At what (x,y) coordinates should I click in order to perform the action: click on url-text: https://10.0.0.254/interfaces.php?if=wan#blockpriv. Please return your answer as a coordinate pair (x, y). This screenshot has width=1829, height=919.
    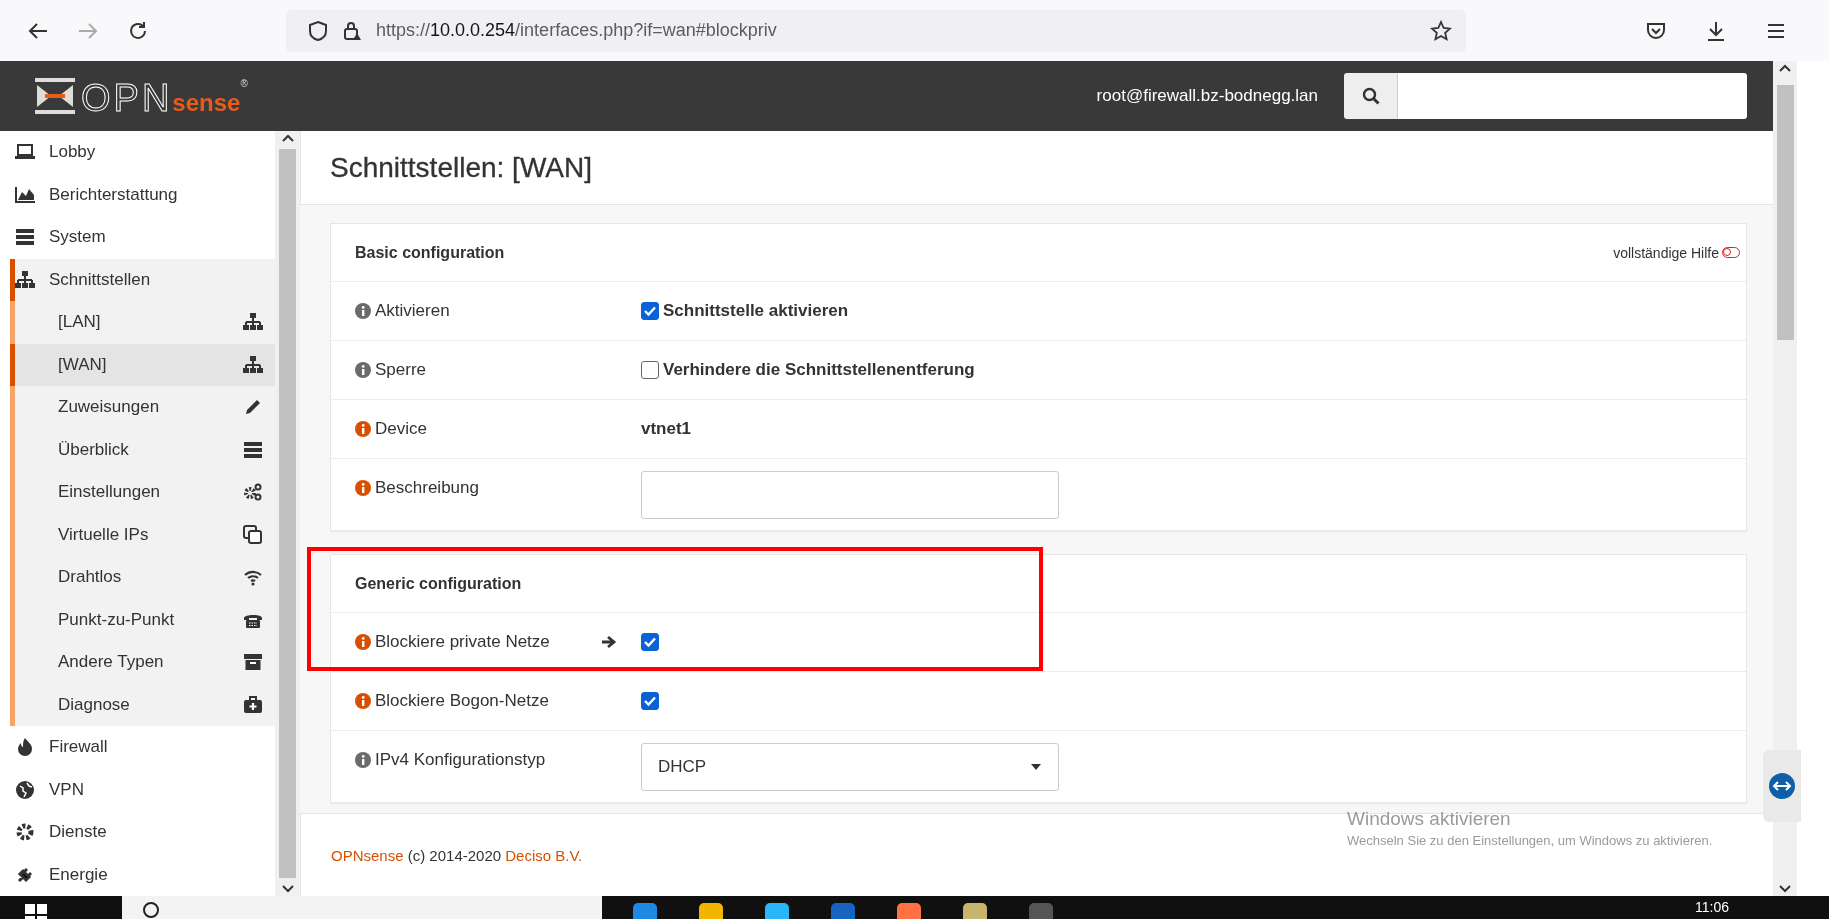
    Looking at the image, I should click on (577, 30).